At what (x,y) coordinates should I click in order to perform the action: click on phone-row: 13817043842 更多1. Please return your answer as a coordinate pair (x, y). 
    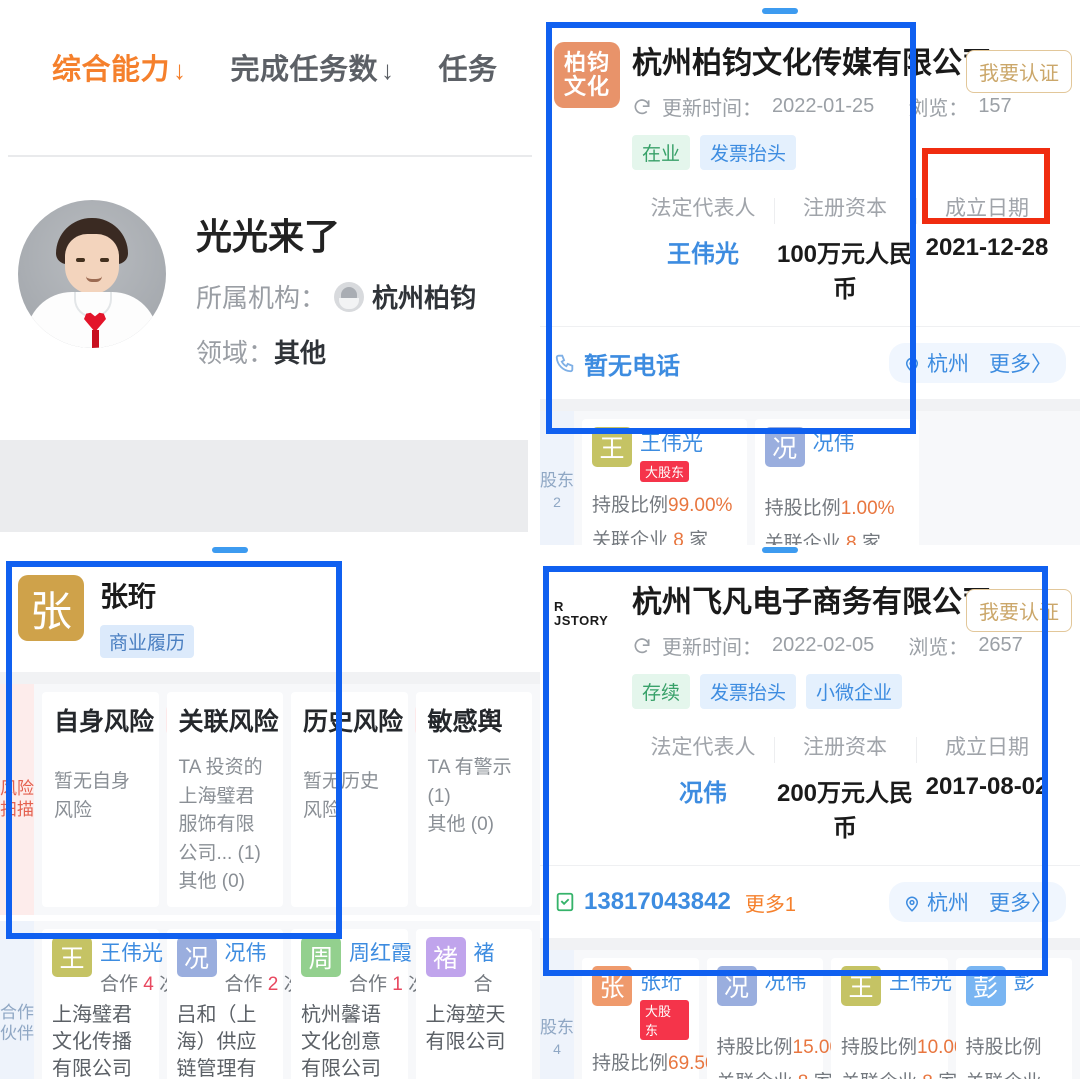
    Looking at the image, I should click on (675, 902).